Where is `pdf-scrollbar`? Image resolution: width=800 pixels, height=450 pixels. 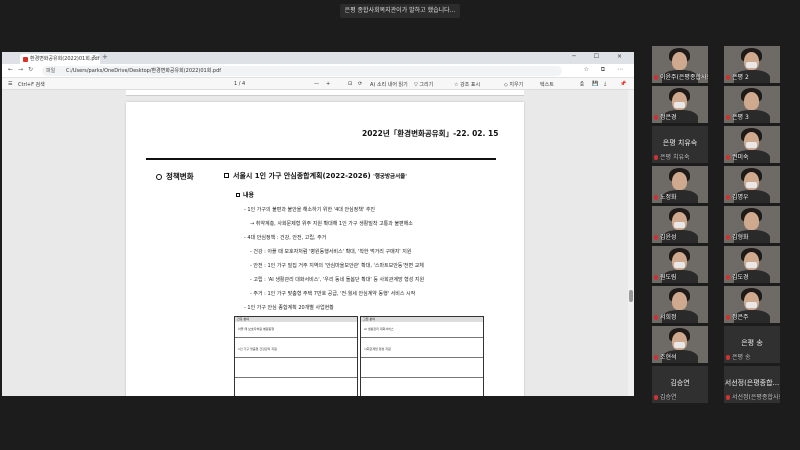
pdf-scrollbar is located at coordinates (631, 243).